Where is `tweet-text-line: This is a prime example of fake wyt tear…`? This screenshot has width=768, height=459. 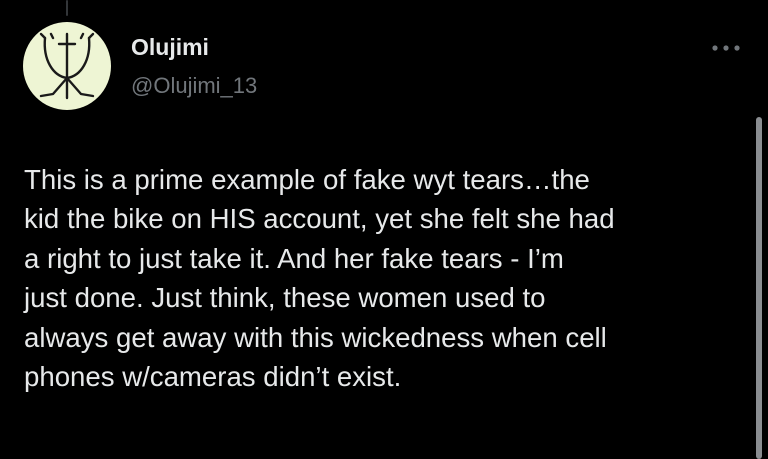
tweet-text-line: This is a prime example of fake wyt tear… is located at coordinates (307, 179).